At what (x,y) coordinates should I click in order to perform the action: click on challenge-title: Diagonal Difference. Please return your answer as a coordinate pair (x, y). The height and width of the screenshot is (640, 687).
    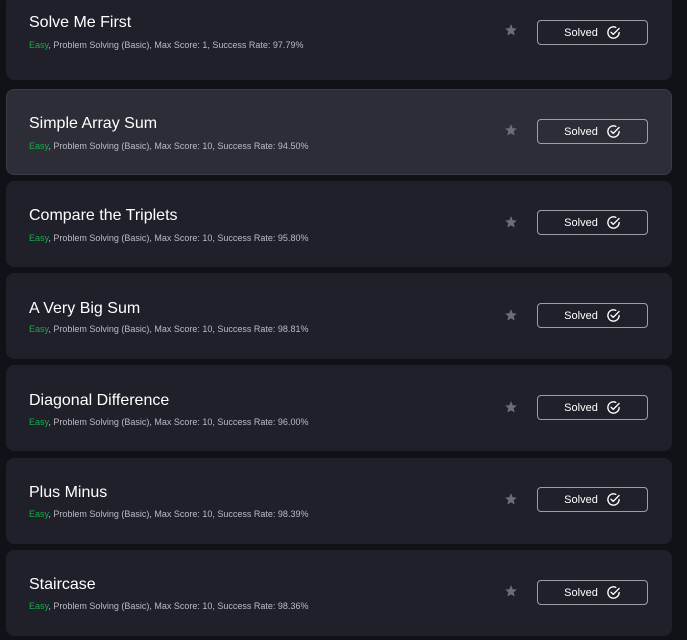
    Looking at the image, I should click on (99, 401).